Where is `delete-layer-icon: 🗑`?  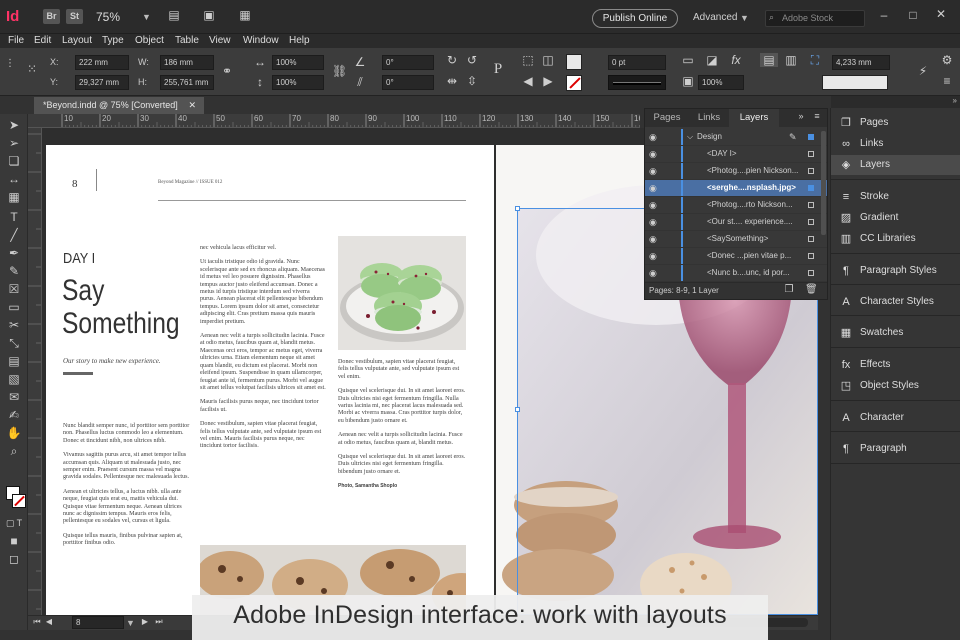 delete-layer-icon: 🗑 is located at coordinates (811, 289).